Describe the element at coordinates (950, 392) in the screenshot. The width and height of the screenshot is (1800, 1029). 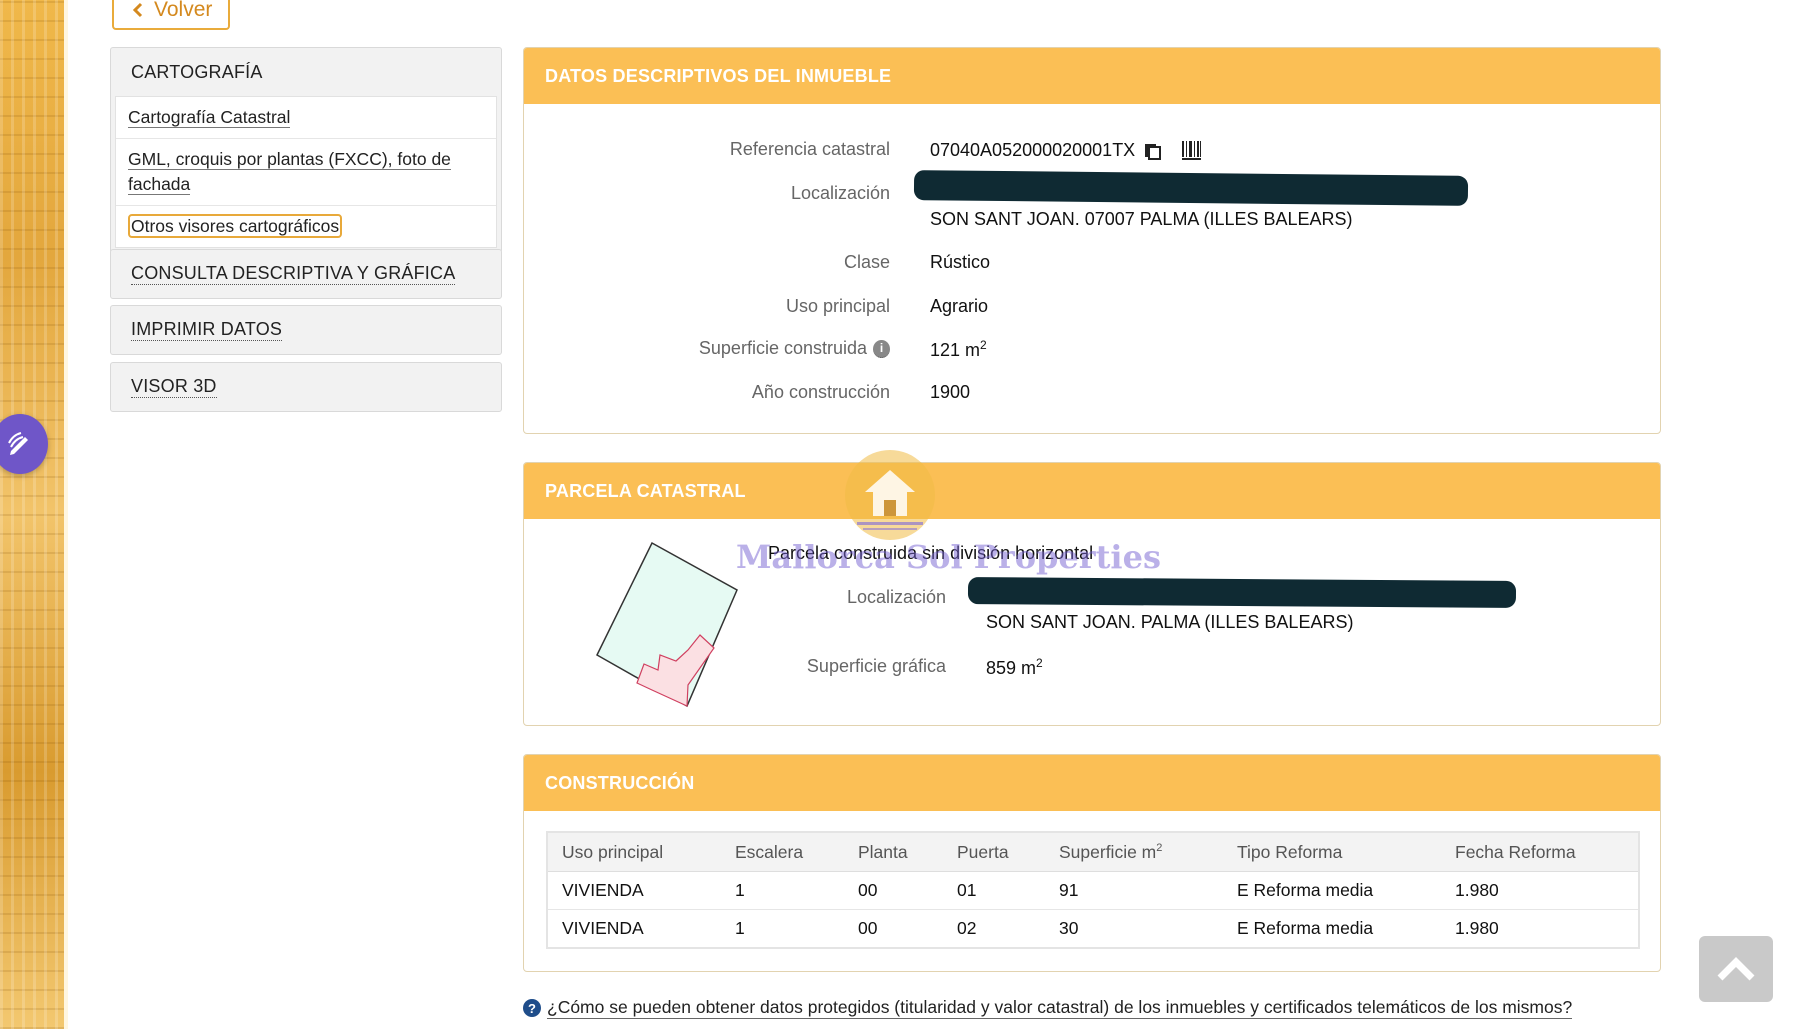
I see `anio-value: 1900` at that location.